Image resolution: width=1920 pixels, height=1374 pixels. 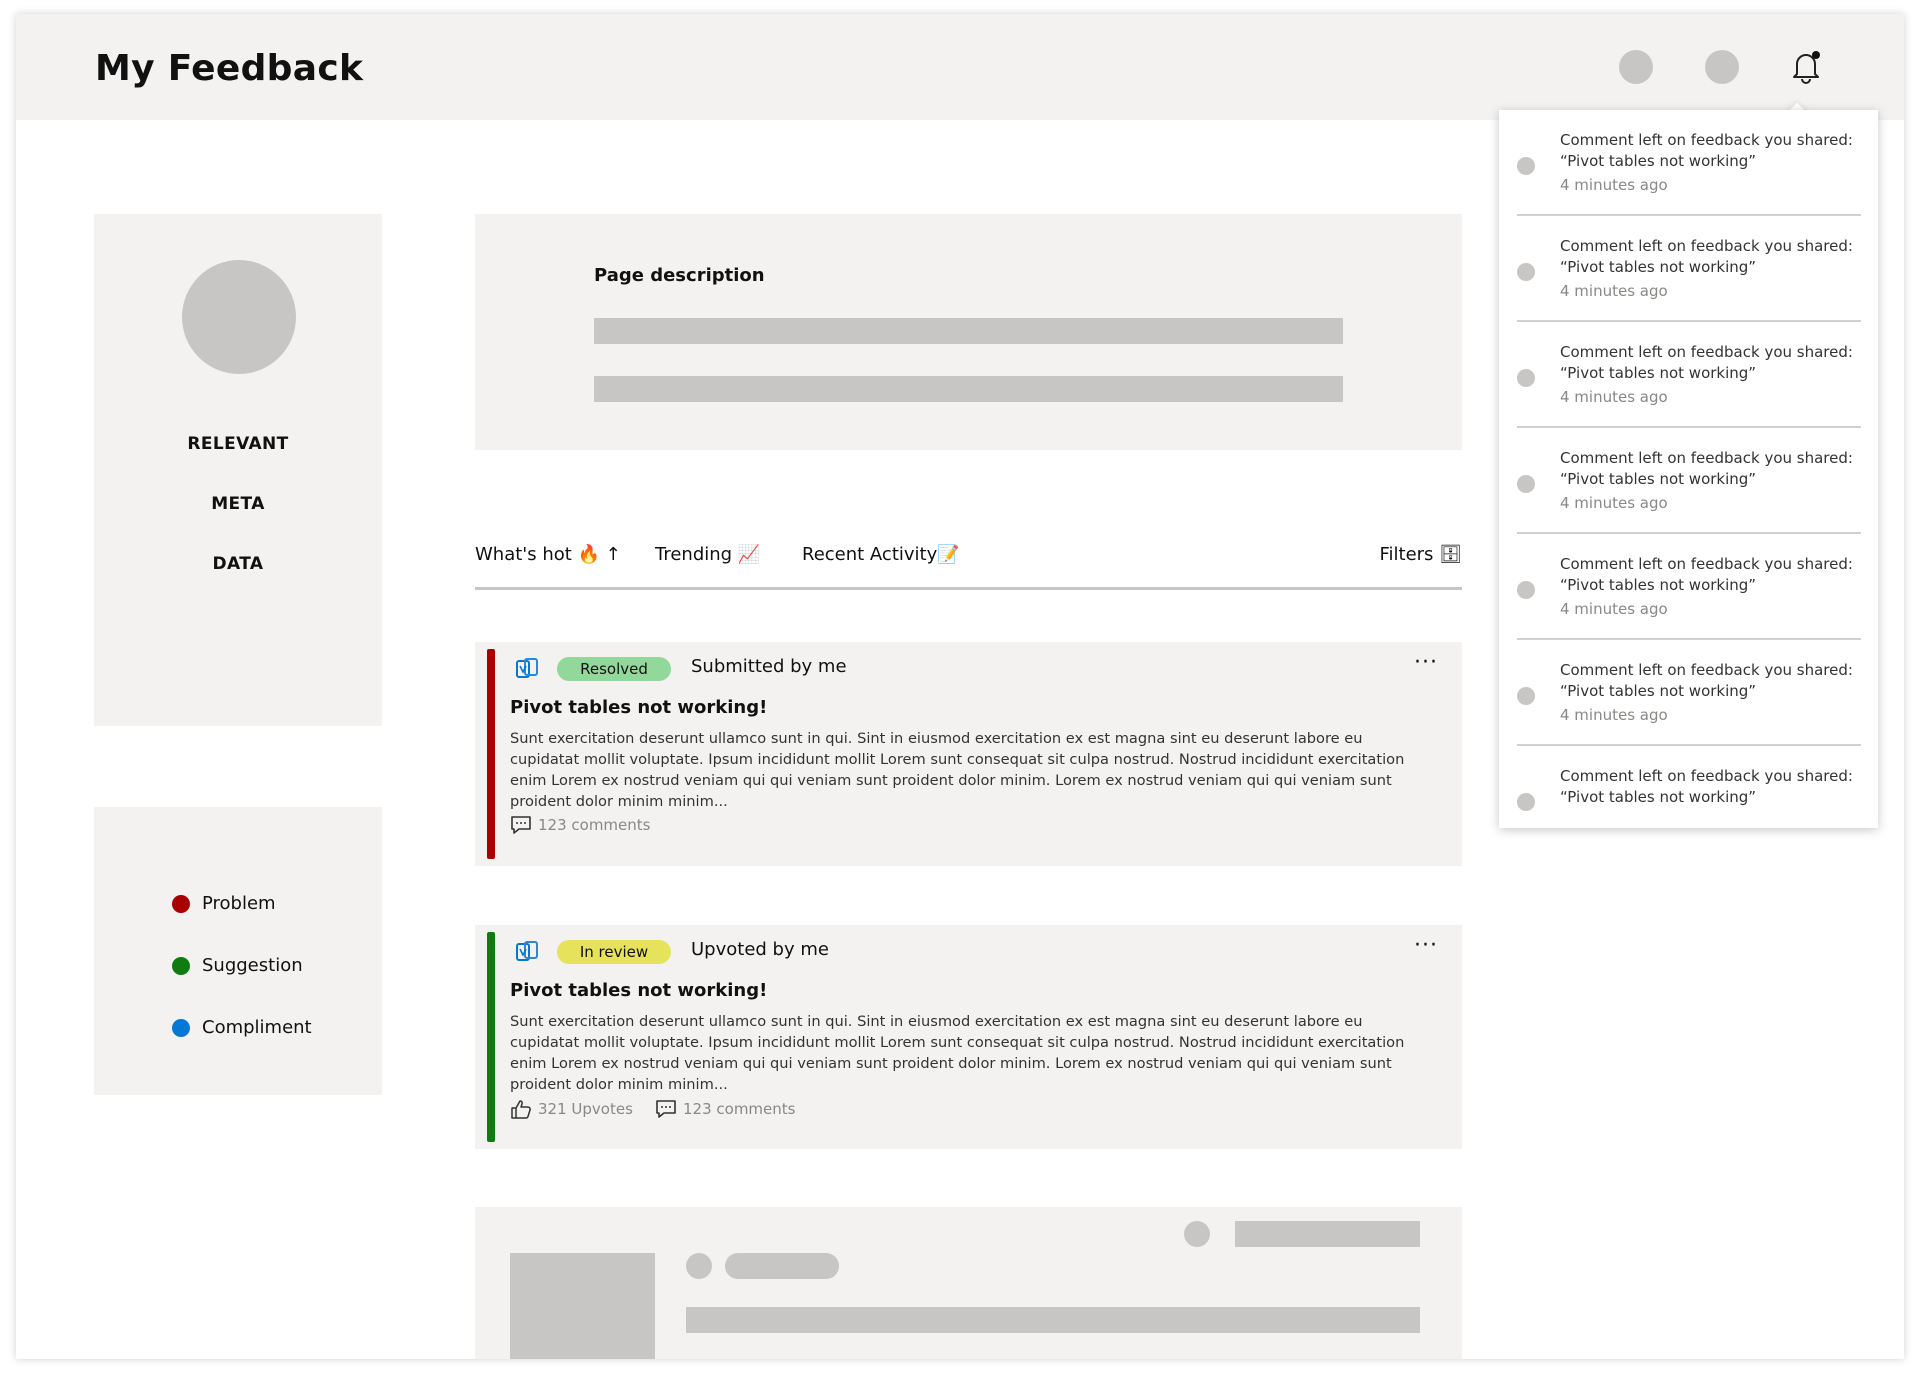 What do you see at coordinates (181, 965) in the screenshot?
I see `suggestion-dot-icon` at bounding box center [181, 965].